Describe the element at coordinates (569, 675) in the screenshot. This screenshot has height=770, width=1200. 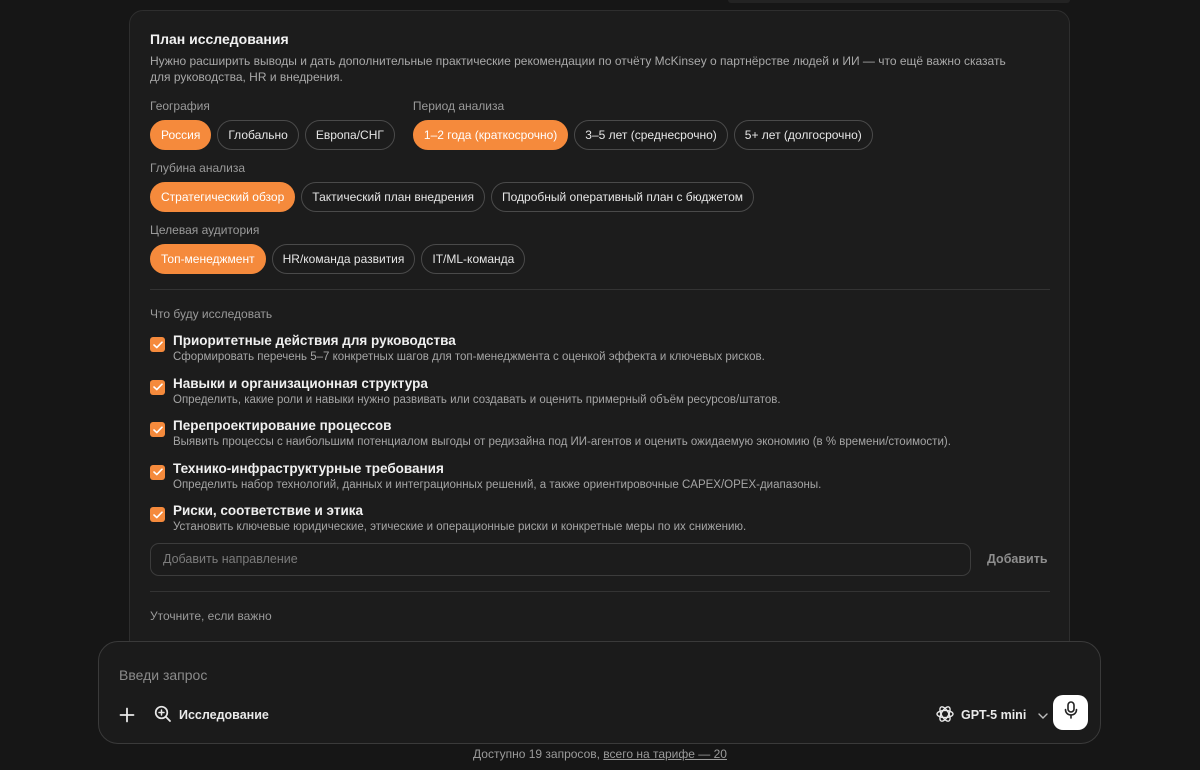
I see `prompt-input` at that location.